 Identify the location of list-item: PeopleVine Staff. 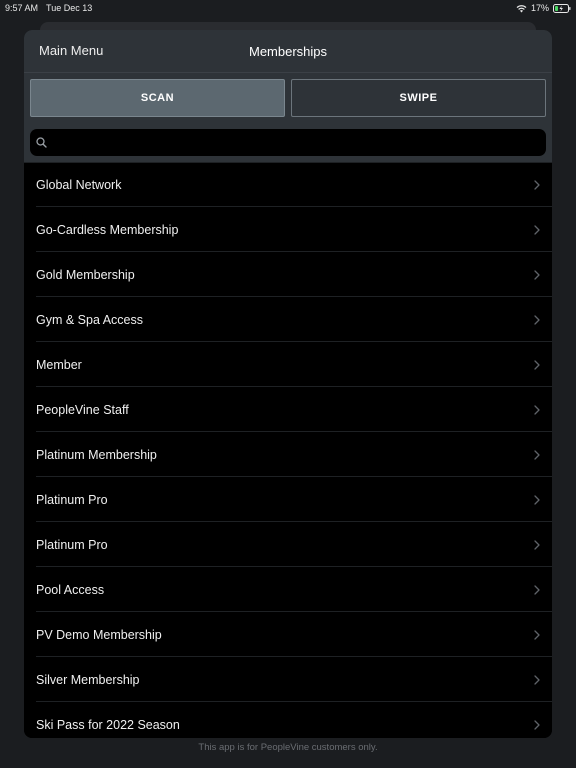
(288, 409).